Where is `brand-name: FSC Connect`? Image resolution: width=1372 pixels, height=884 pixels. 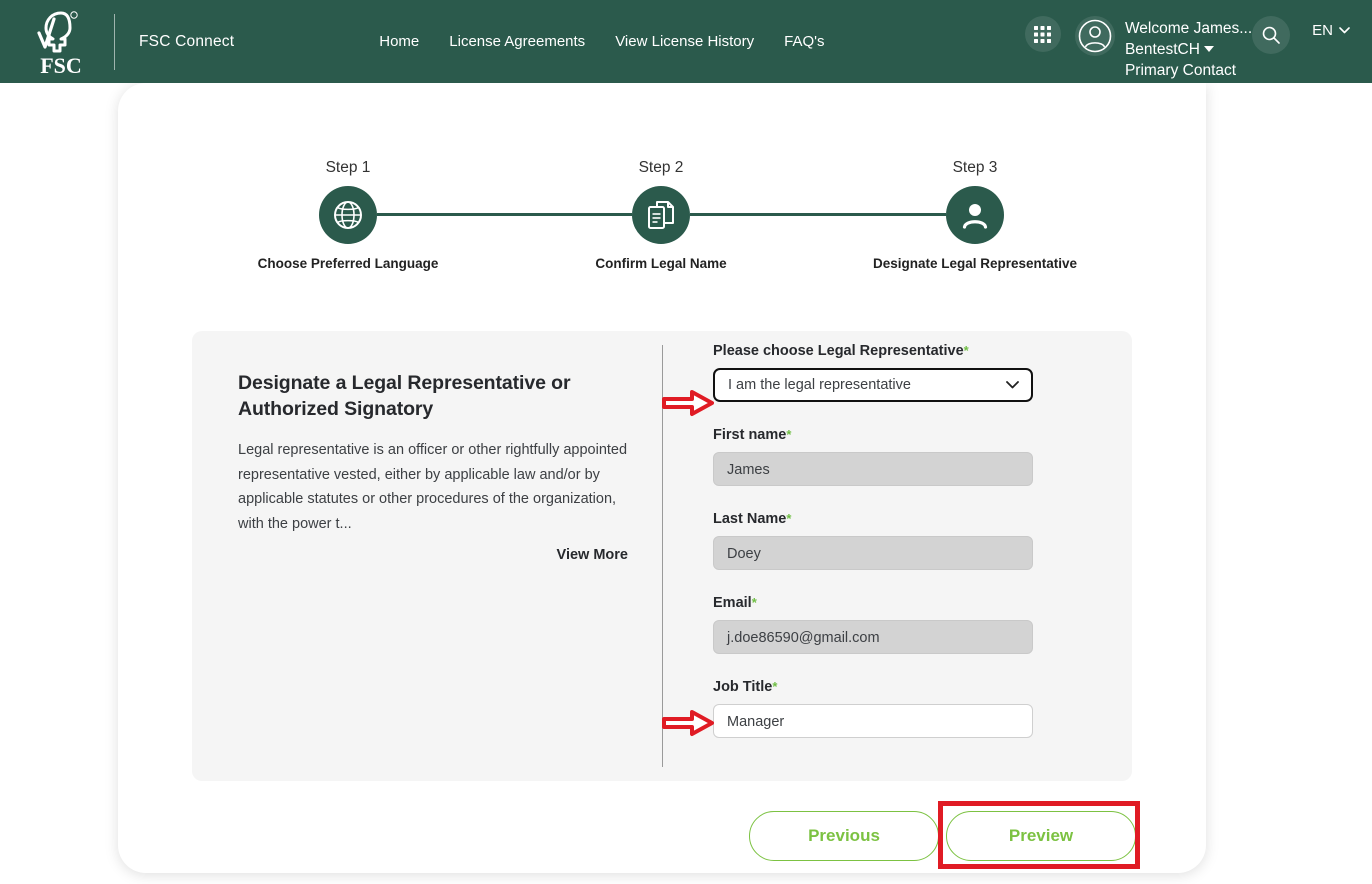 brand-name: FSC Connect is located at coordinates (187, 41).